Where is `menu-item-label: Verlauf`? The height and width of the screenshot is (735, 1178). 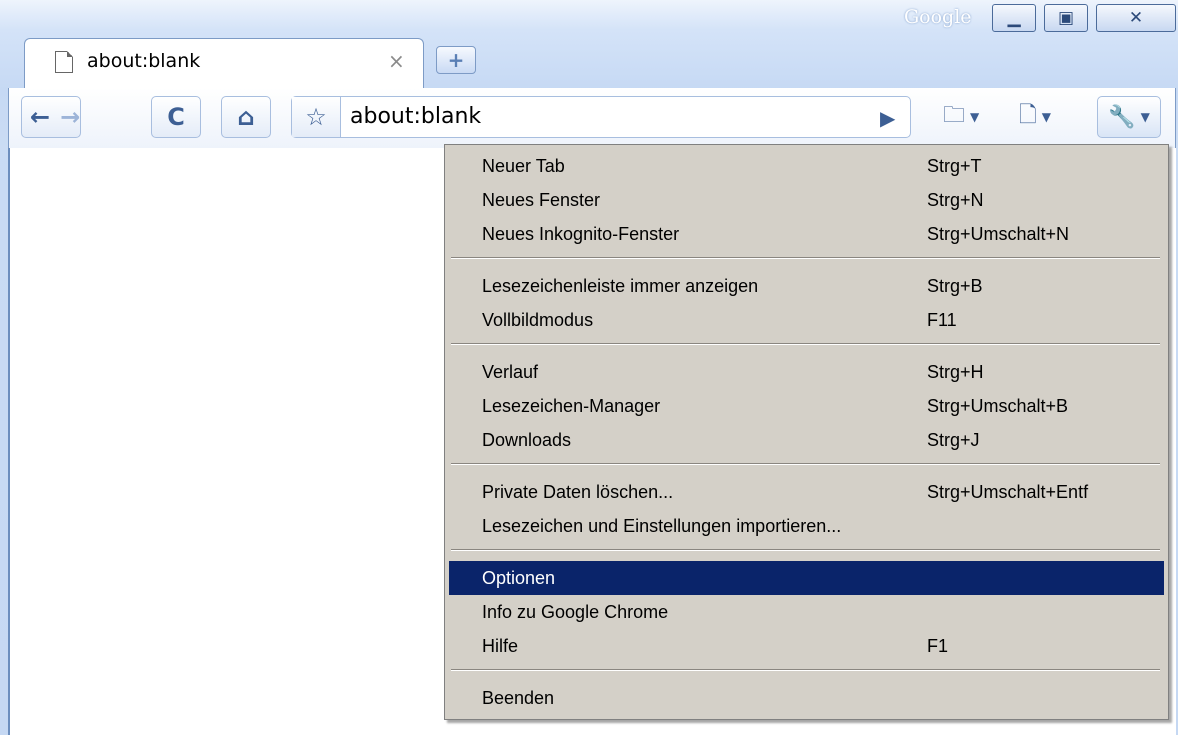
menu-item-label: Verlauf is located at coordinates (510, 372).